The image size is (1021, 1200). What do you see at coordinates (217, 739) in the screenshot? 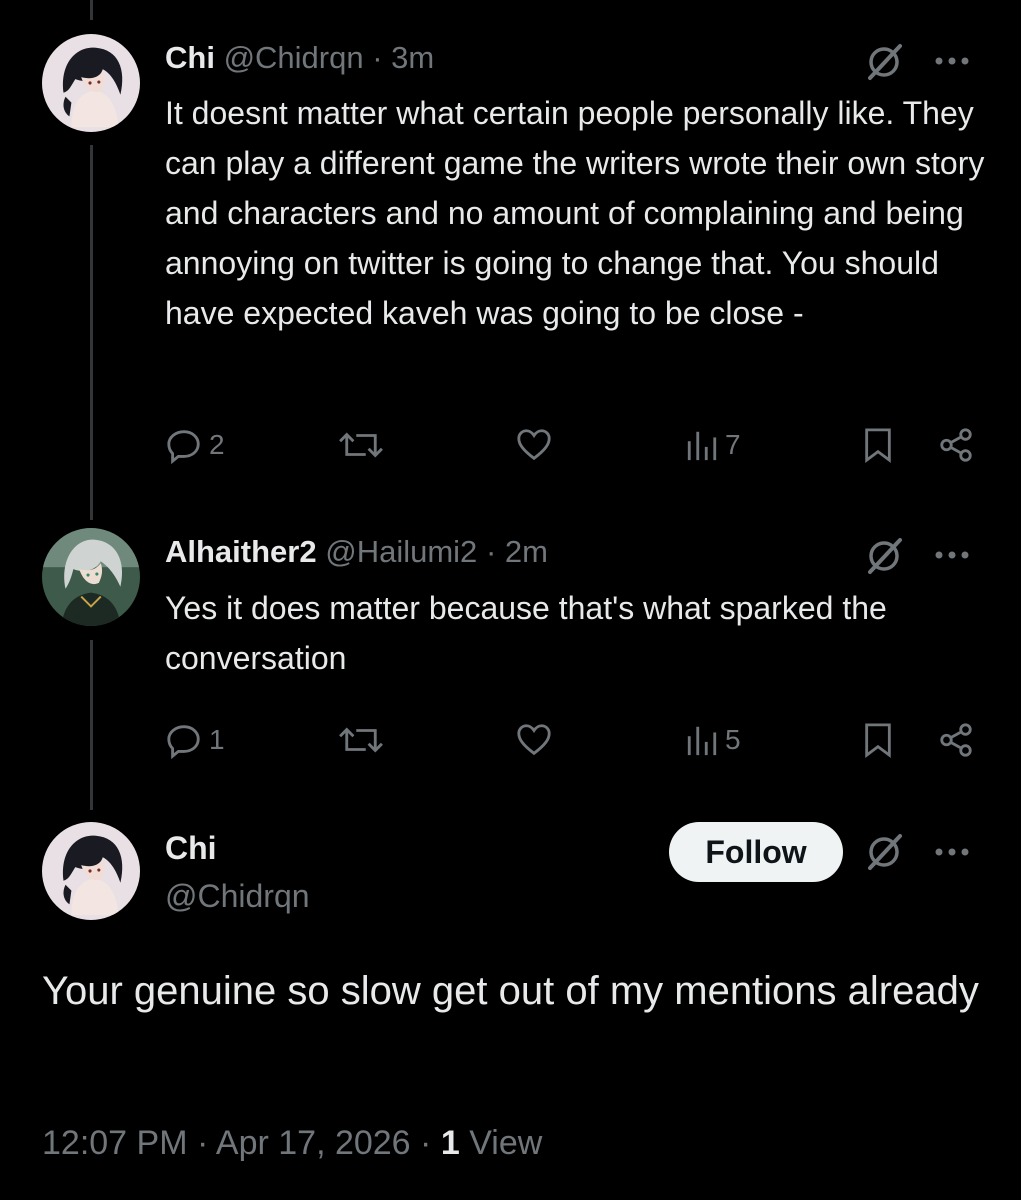
I see `reply-count: 1` at bounding box center [217, 739].